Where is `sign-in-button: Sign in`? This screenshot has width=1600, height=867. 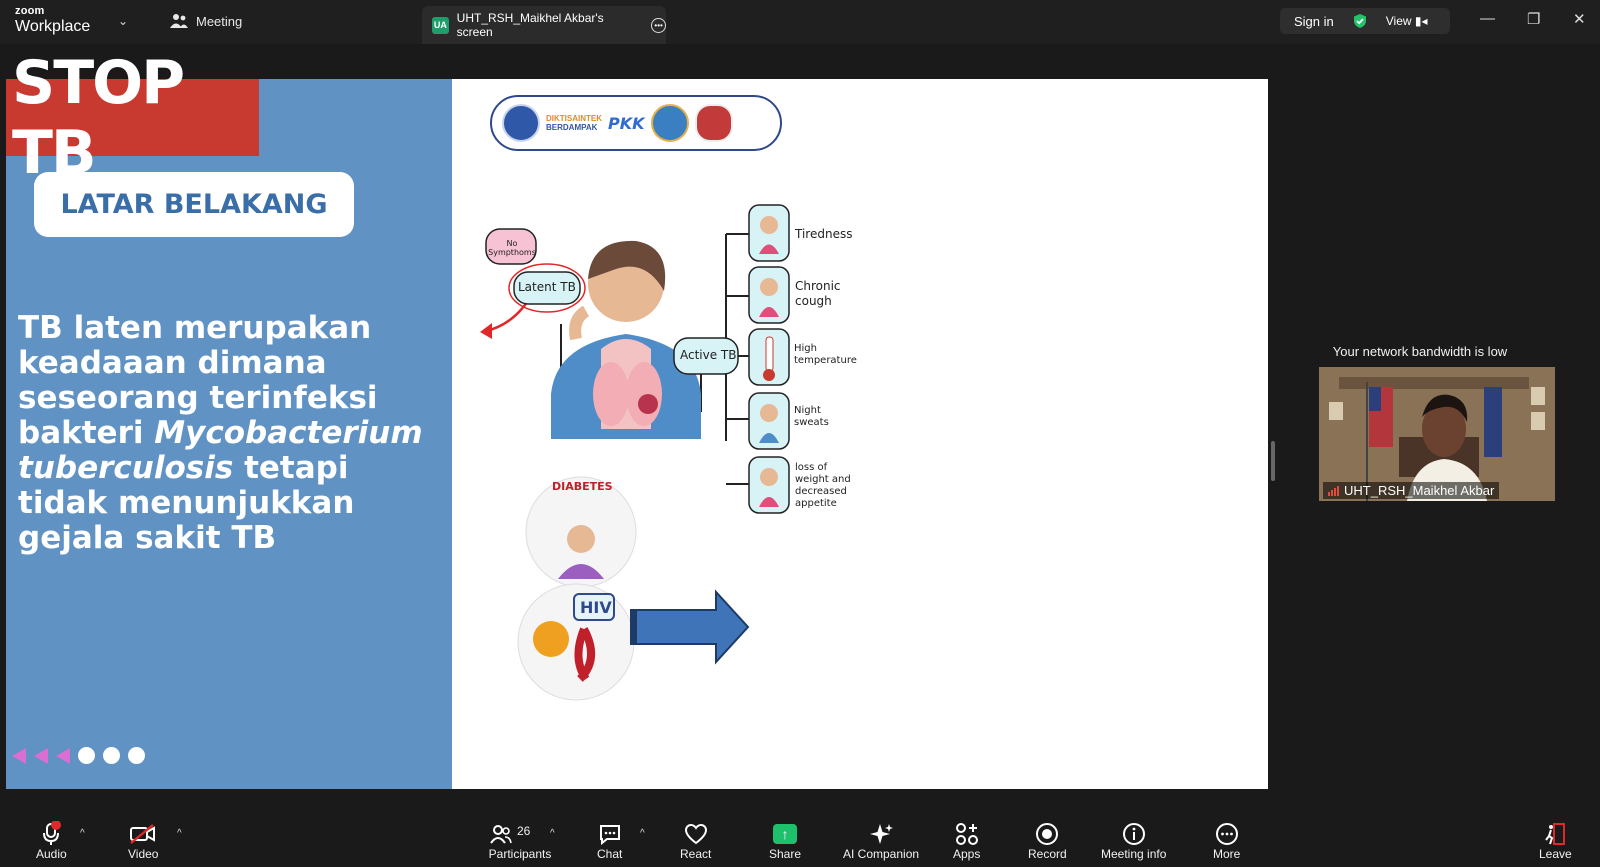 sign-in-button: Sign in is located at coordinates (1314, 21).